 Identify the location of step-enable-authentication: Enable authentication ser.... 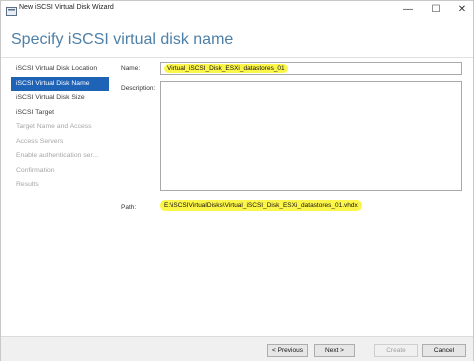
(57, 155).